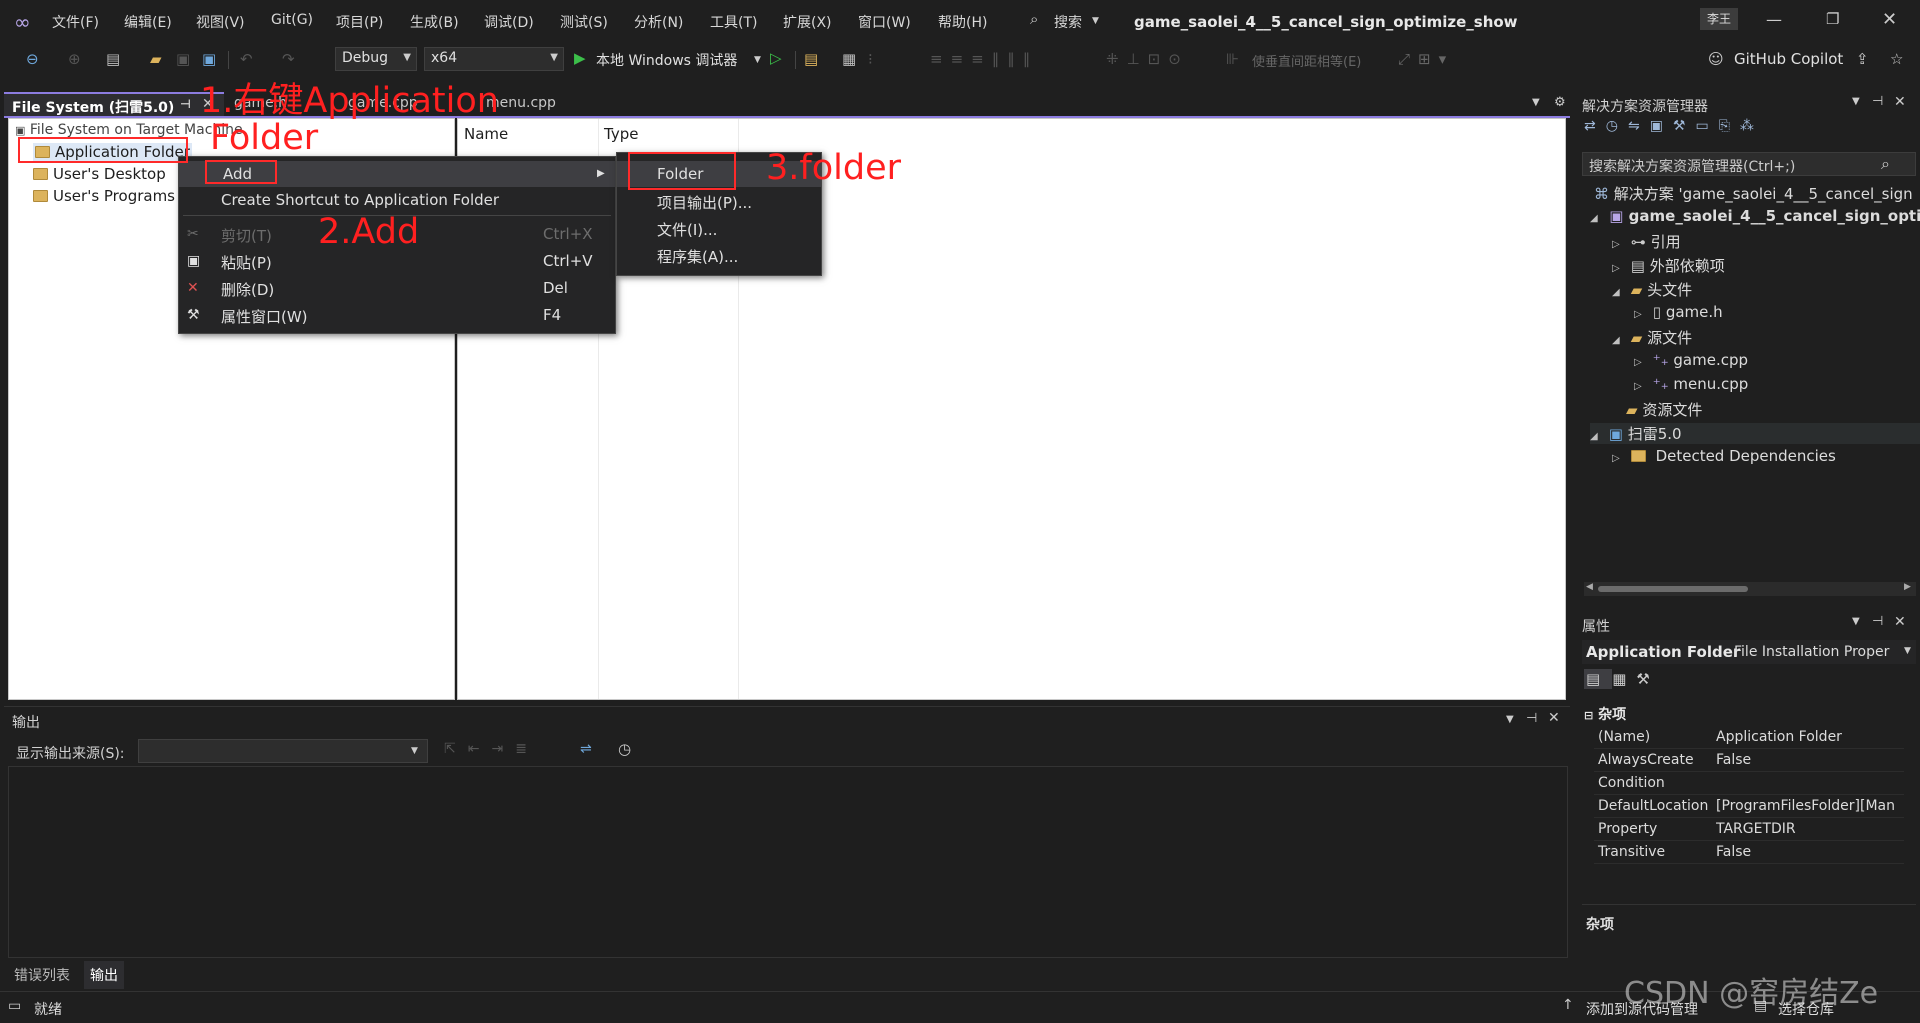 This screenshot has height=1023, width=1920. Describe the element at coordinates (1729, 126) in the screenshot. I see `copy-icon: ⎘` at that location.